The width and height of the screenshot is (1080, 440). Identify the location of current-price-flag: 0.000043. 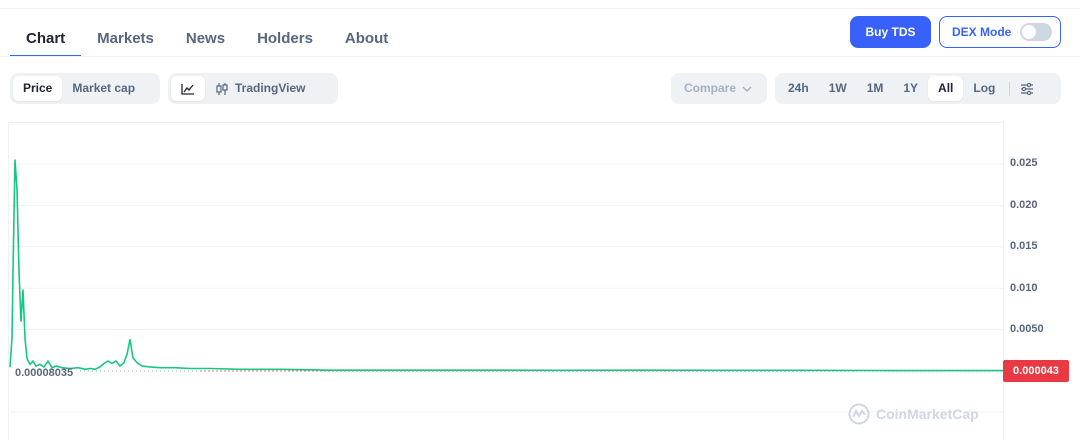
(1036, 371).